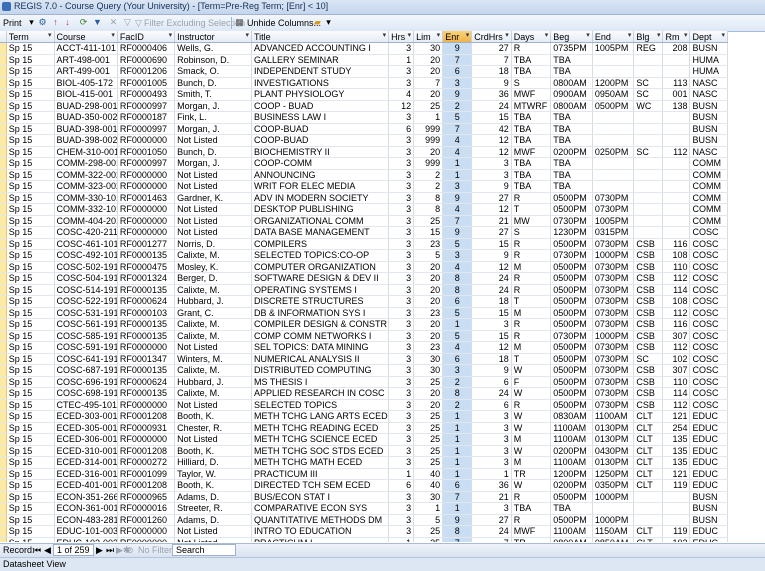 This screenshot has height=571, width=765. I want to click on cell-instructor: Booth, K., so click(213, 485).